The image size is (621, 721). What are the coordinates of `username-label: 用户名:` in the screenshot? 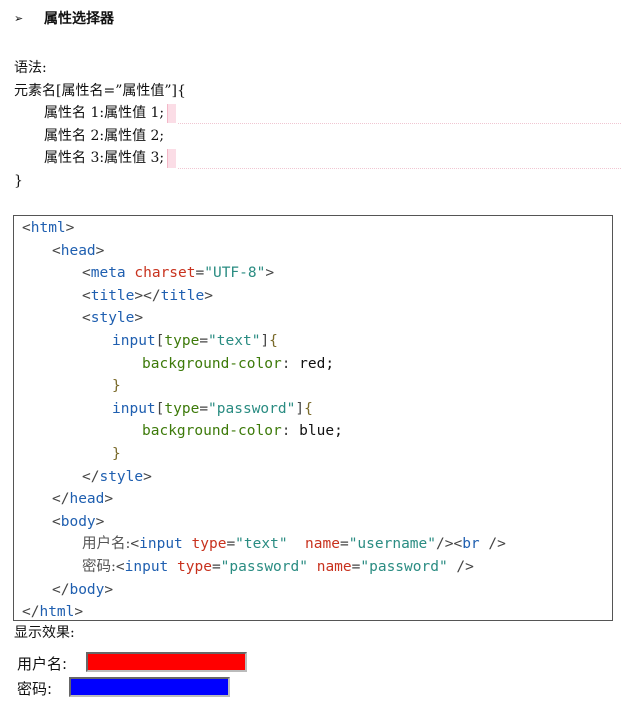 It's located at (42, 664).